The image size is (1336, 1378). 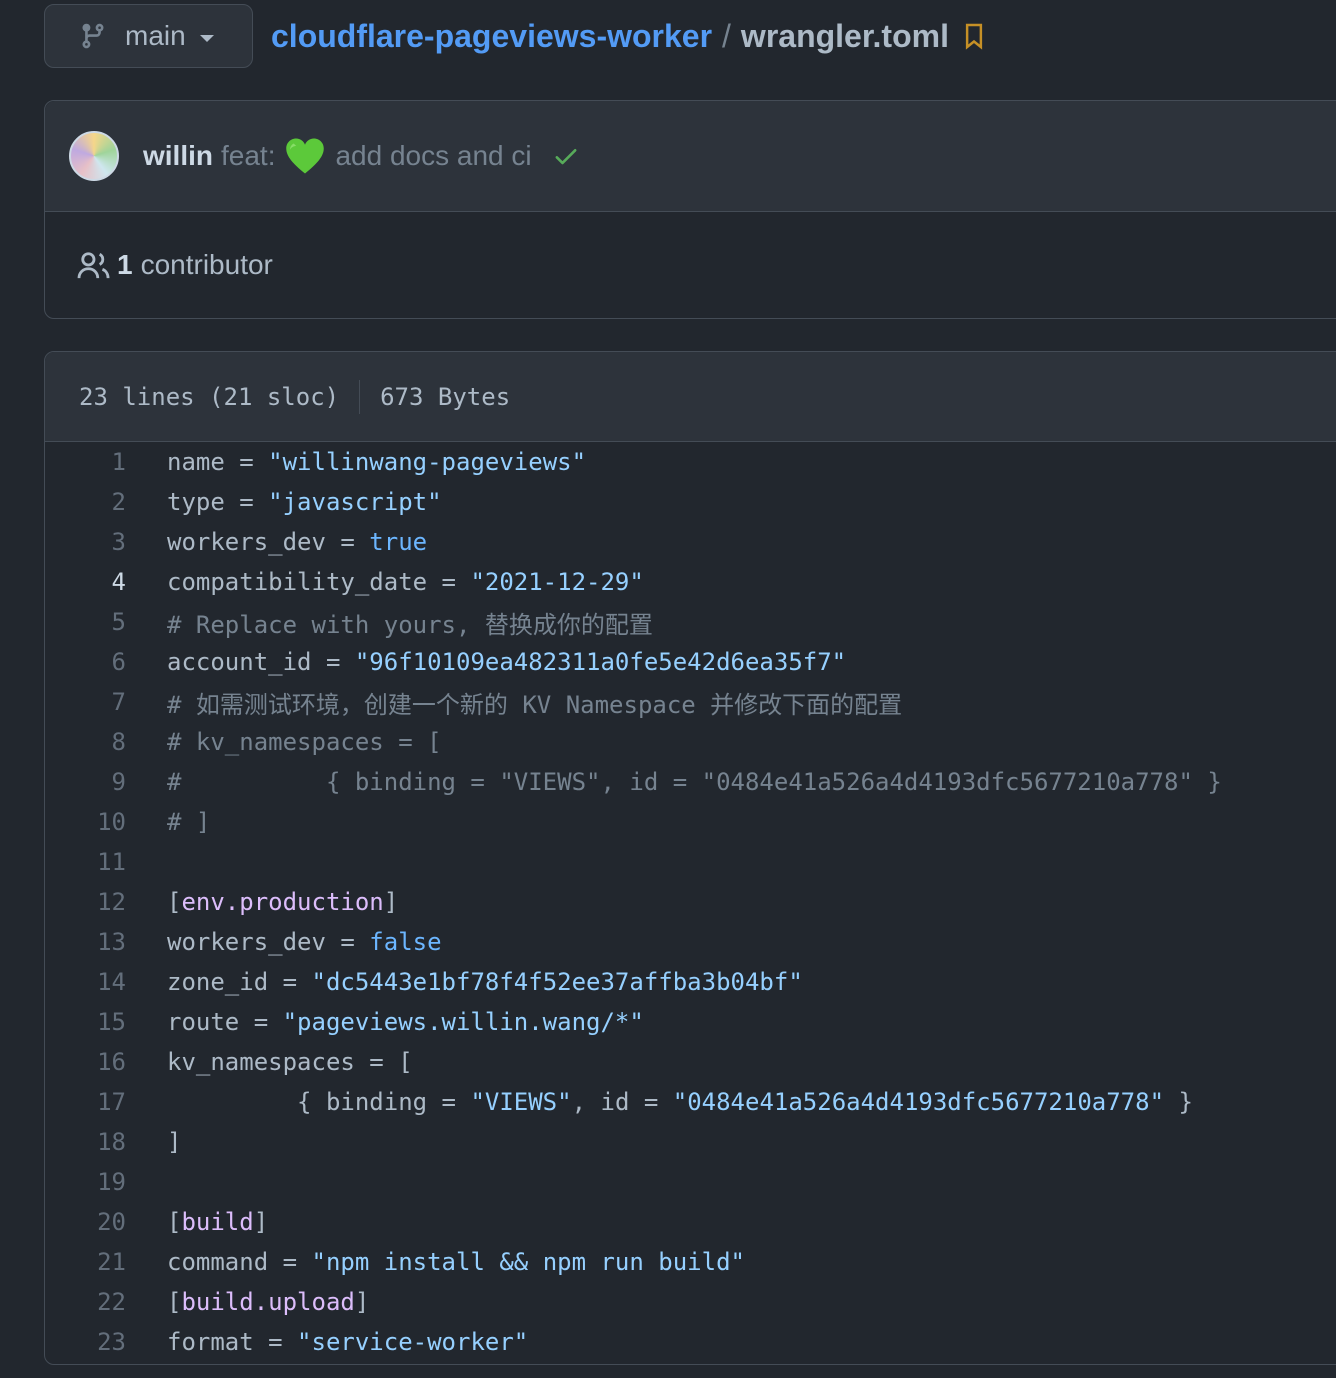 I want to click on code-line: 8 # kv_namespaces = [, so click(x=690, y=742).